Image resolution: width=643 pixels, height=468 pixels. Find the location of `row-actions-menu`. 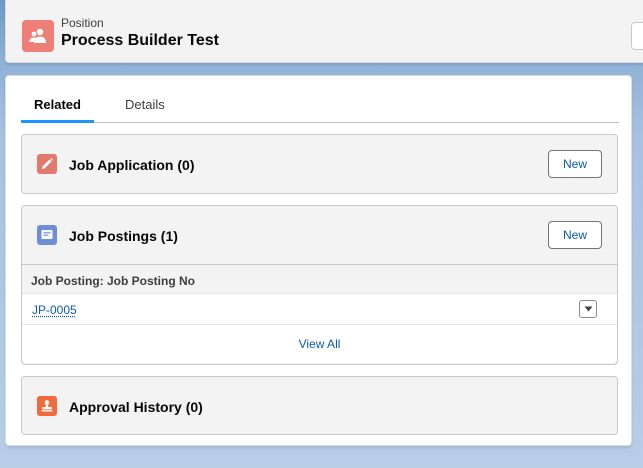

row-actions-menu is located at coordinates (588, 309).